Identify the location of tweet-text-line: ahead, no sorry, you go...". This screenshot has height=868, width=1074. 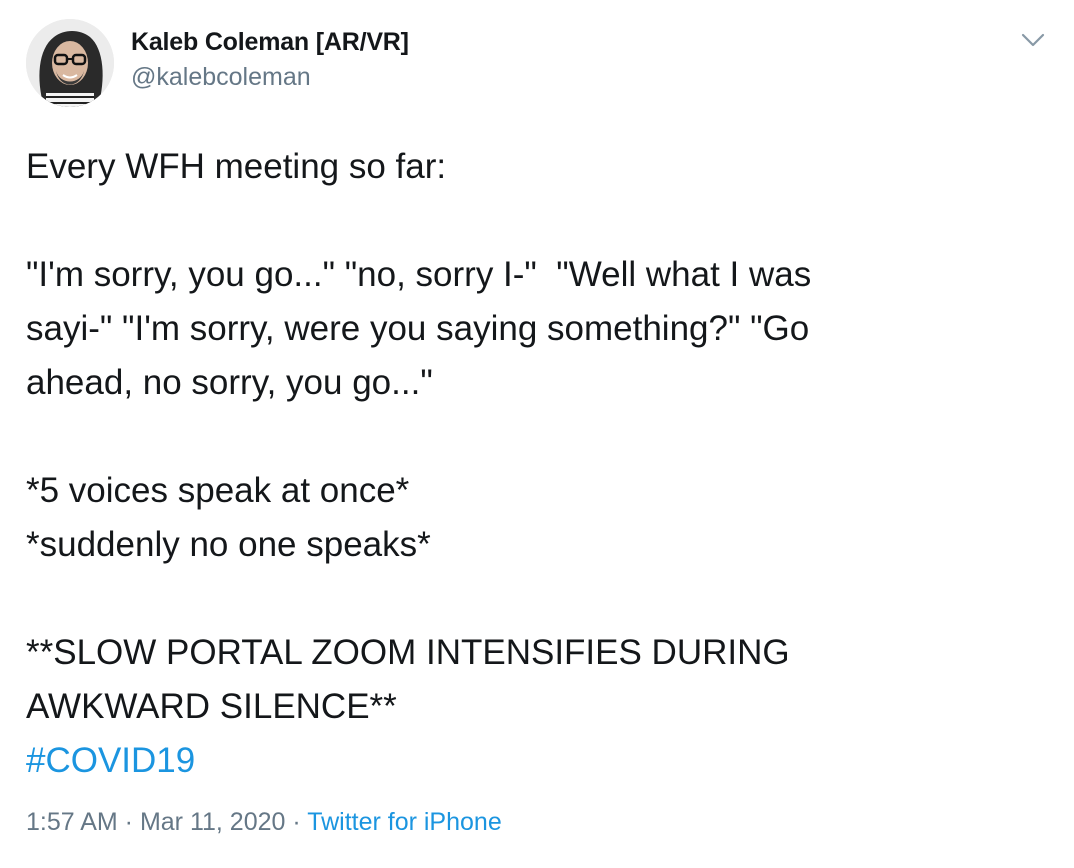
(229, 382).